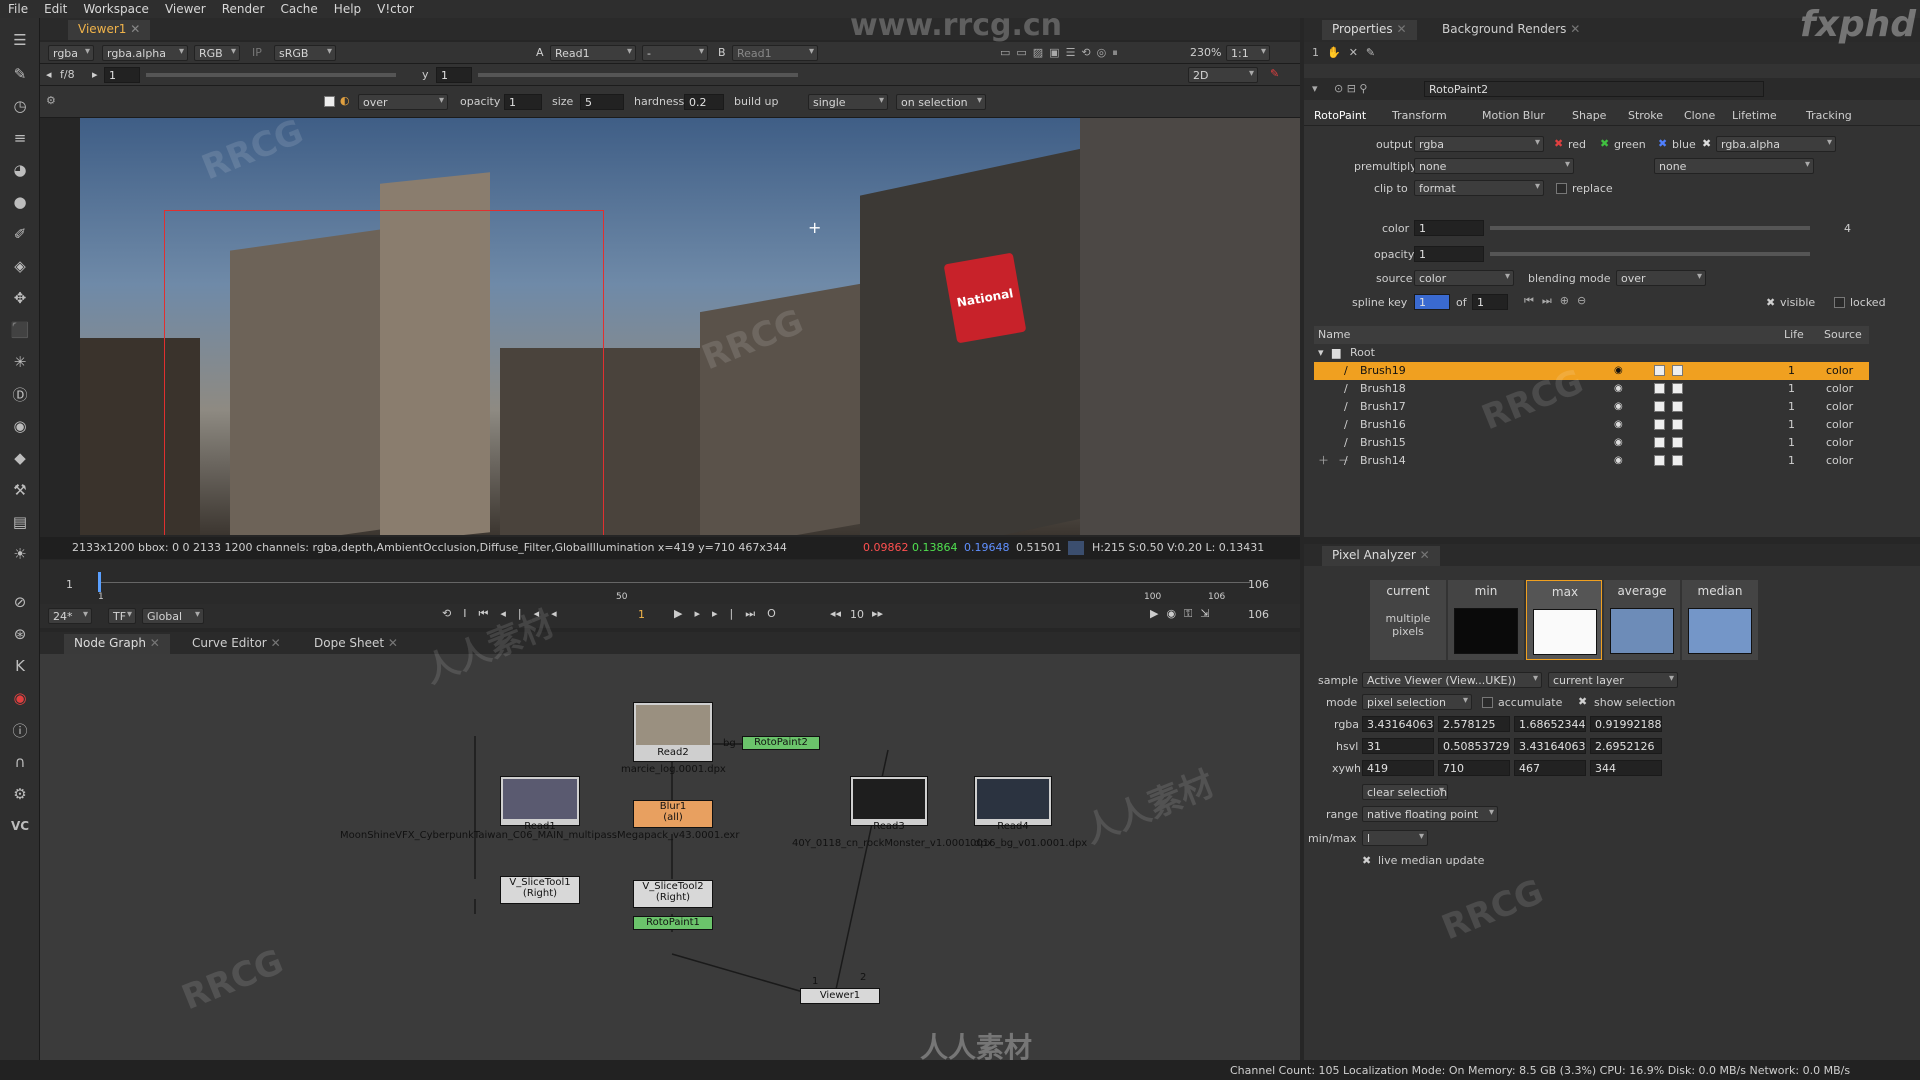  Describe the element at coordinates (20, 330) in the screenshot. I see `3d-icon: ⬛` at that location.